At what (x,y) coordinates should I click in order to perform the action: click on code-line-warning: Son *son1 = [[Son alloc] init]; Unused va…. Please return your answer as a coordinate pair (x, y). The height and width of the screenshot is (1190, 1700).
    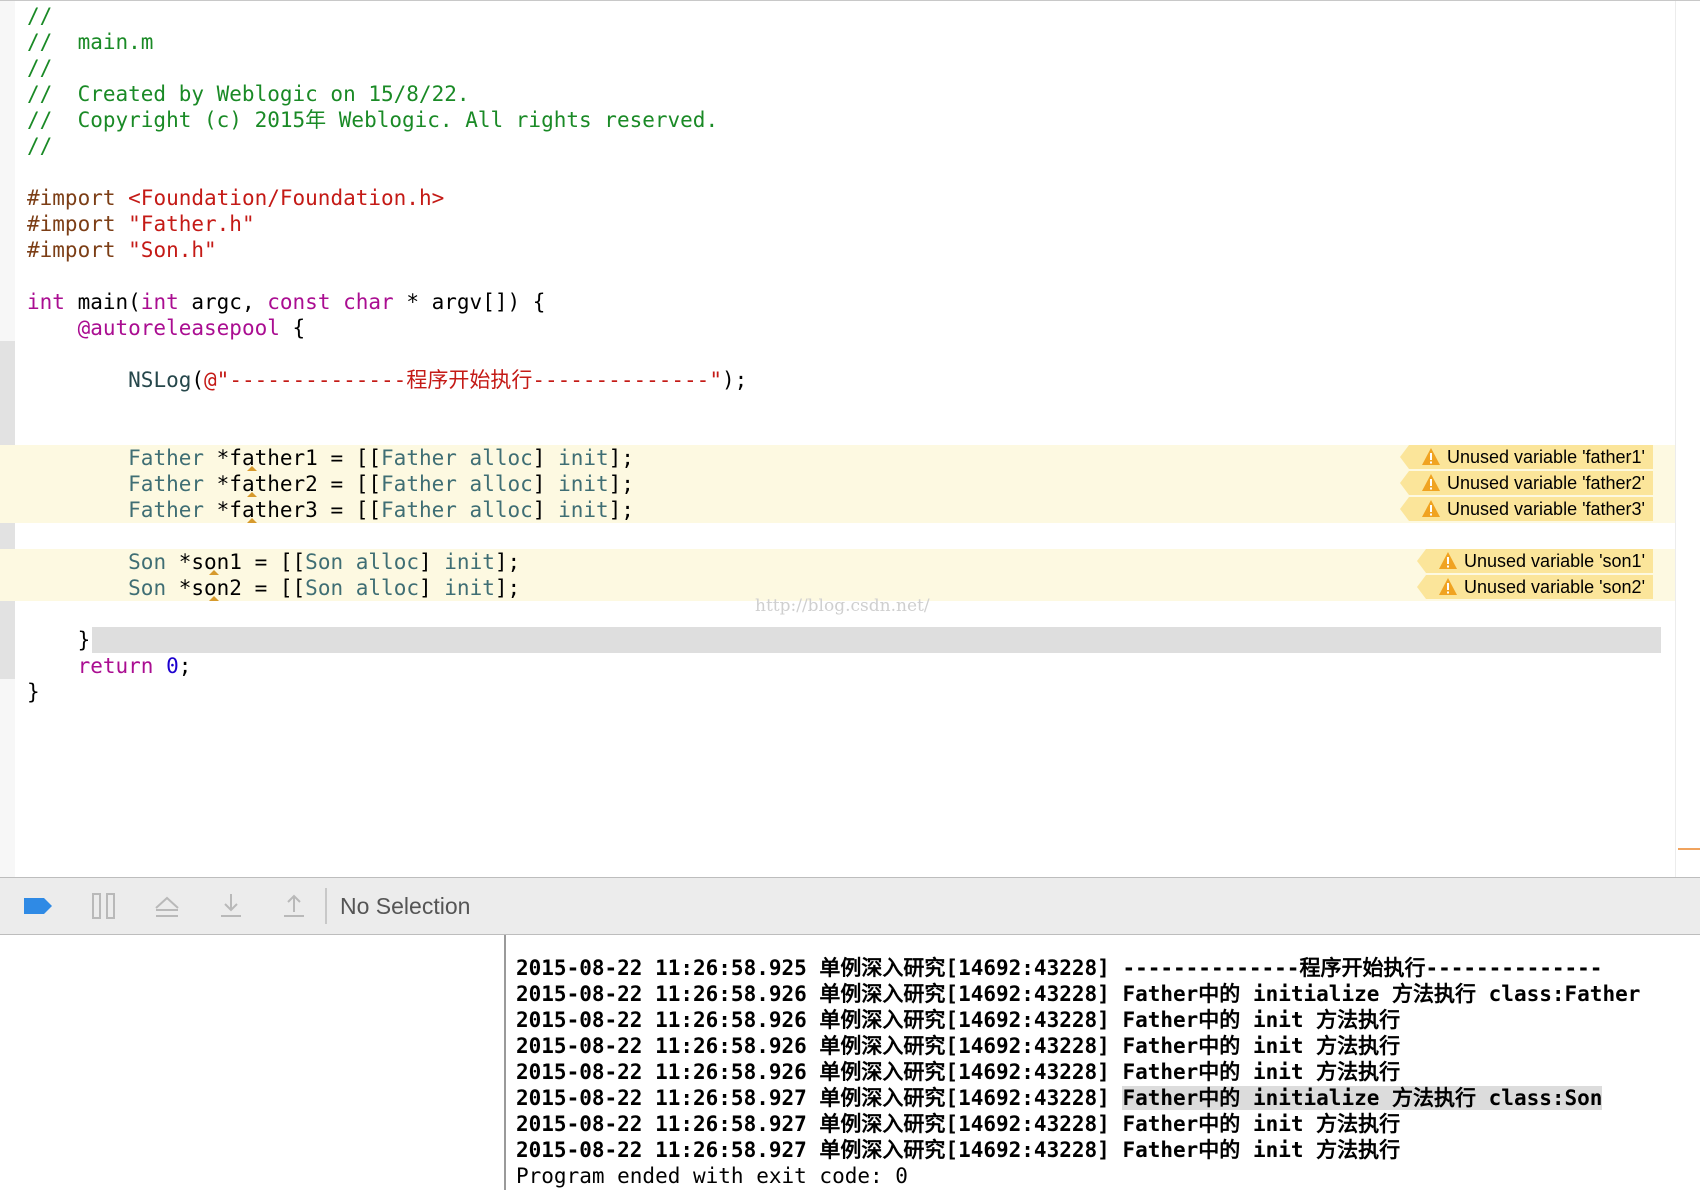
    Looking at the image, I should click on (837, 562).